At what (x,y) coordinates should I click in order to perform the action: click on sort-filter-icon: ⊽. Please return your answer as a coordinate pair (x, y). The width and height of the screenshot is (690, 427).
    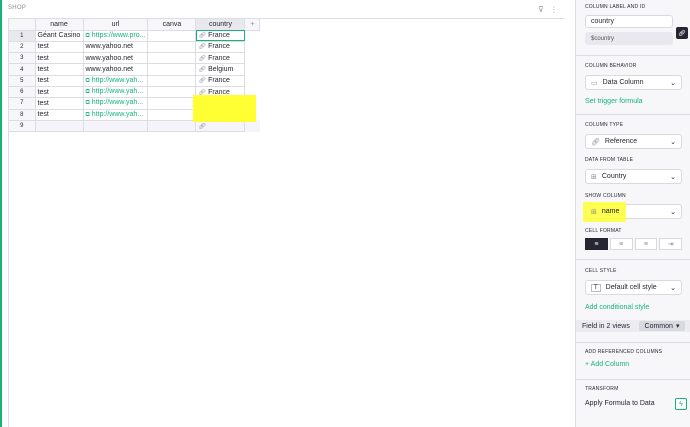
    Looking at the image, I should click on (541, 10).